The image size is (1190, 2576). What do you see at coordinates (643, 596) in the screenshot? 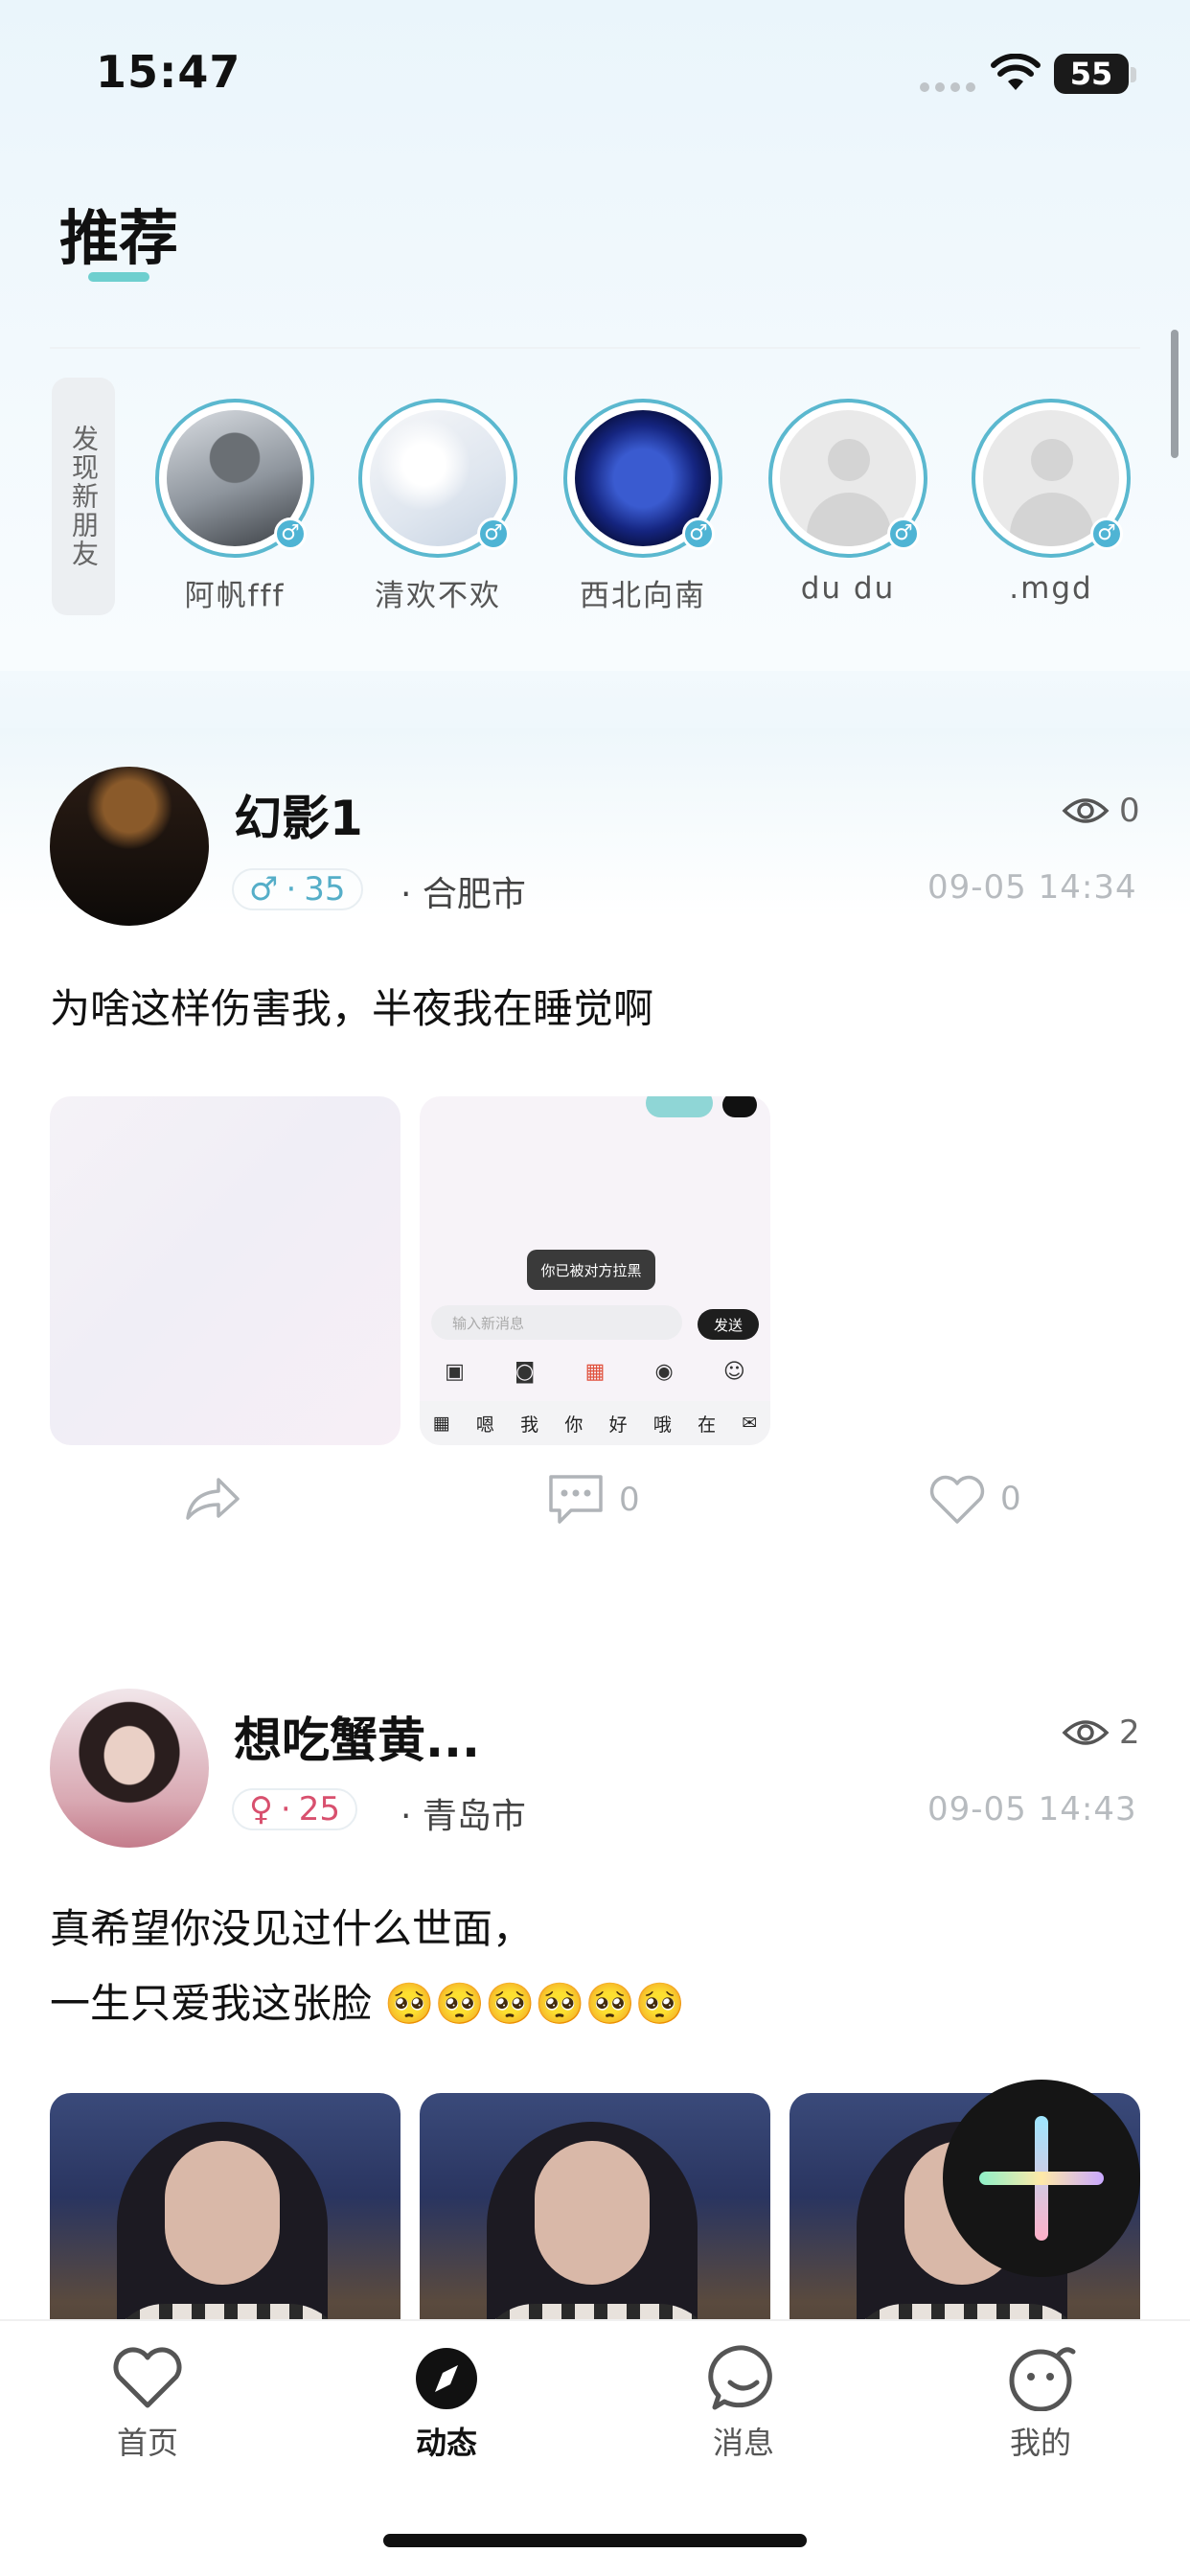
I see `friend-name: 西北向南` at bounding box center [643, 596].